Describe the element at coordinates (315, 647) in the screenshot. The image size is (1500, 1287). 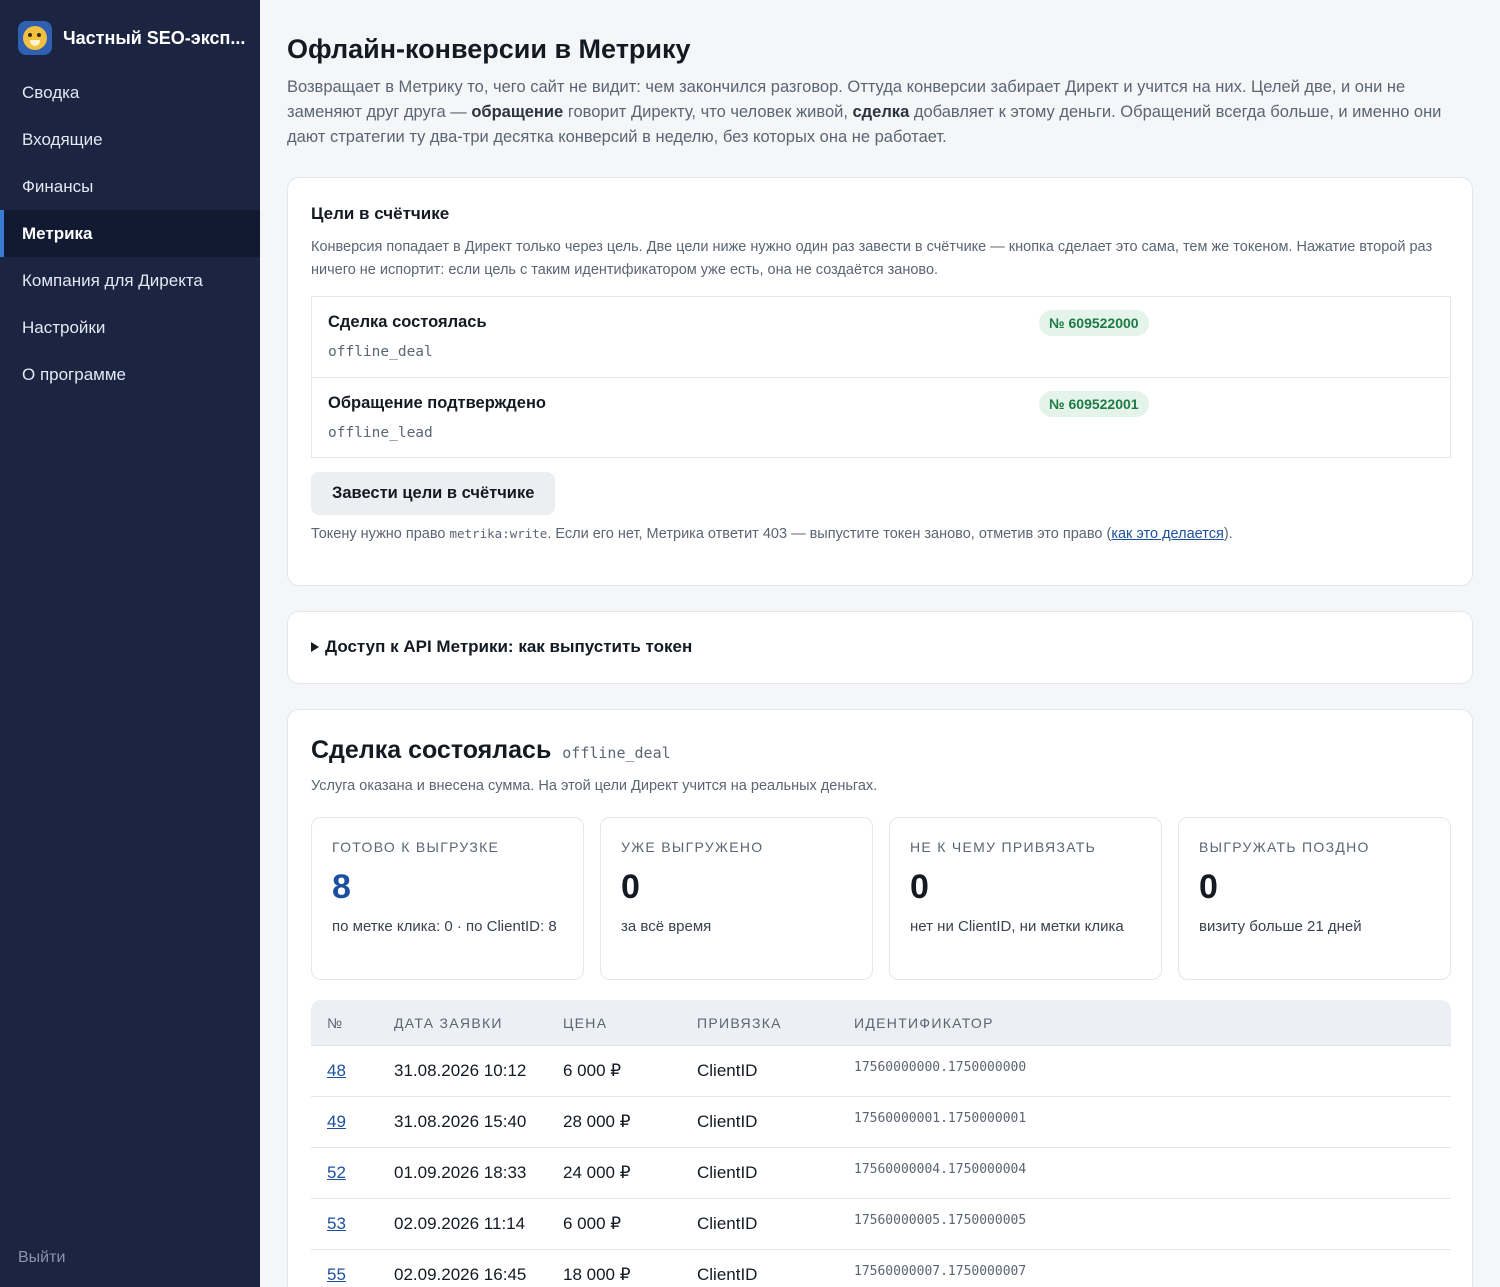
I see `disclosure-triangle-icon` at that location.